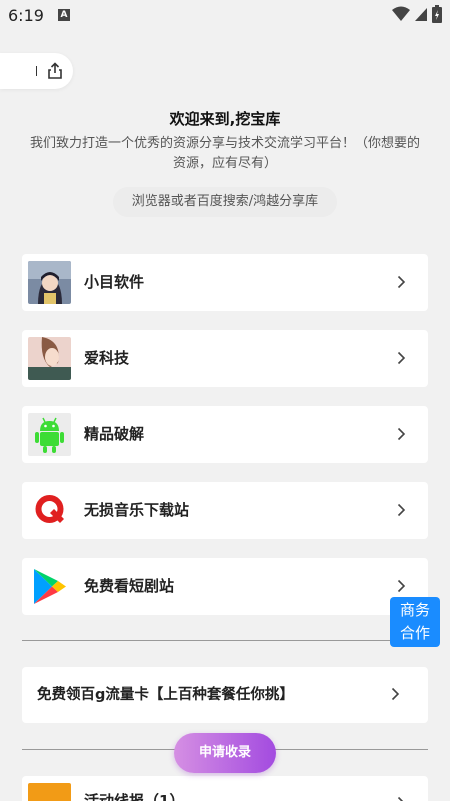  What do you see at coordinates (225, 586) in the screenshot?
I see `site-card-drama: 免费看短剧站` at bounding box center [225, 586].